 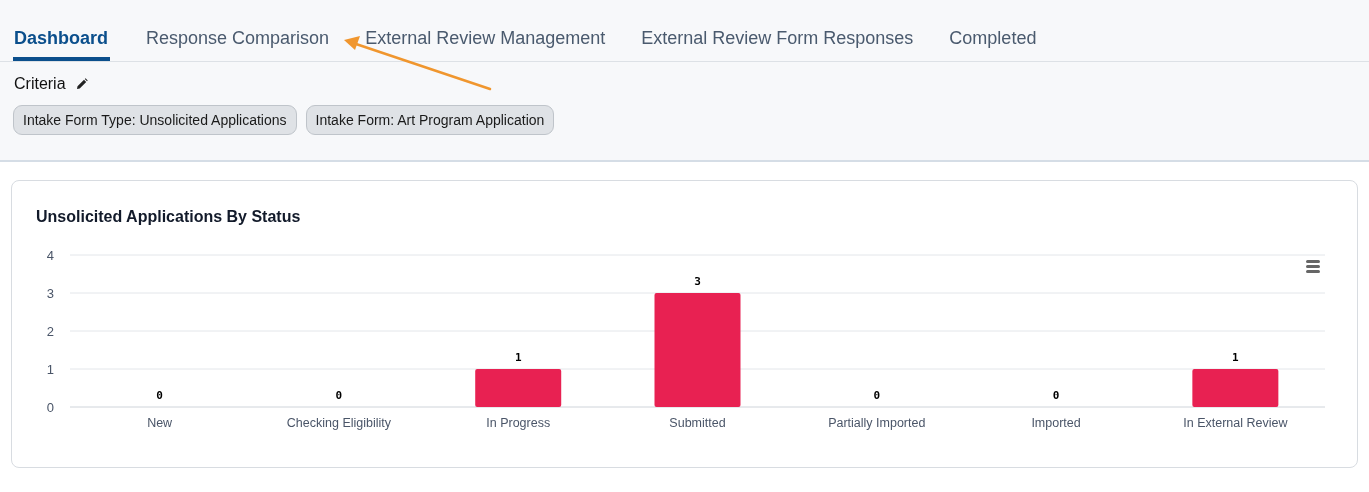 I want to click on tab: External Review Management, so click(x=485, y=42).